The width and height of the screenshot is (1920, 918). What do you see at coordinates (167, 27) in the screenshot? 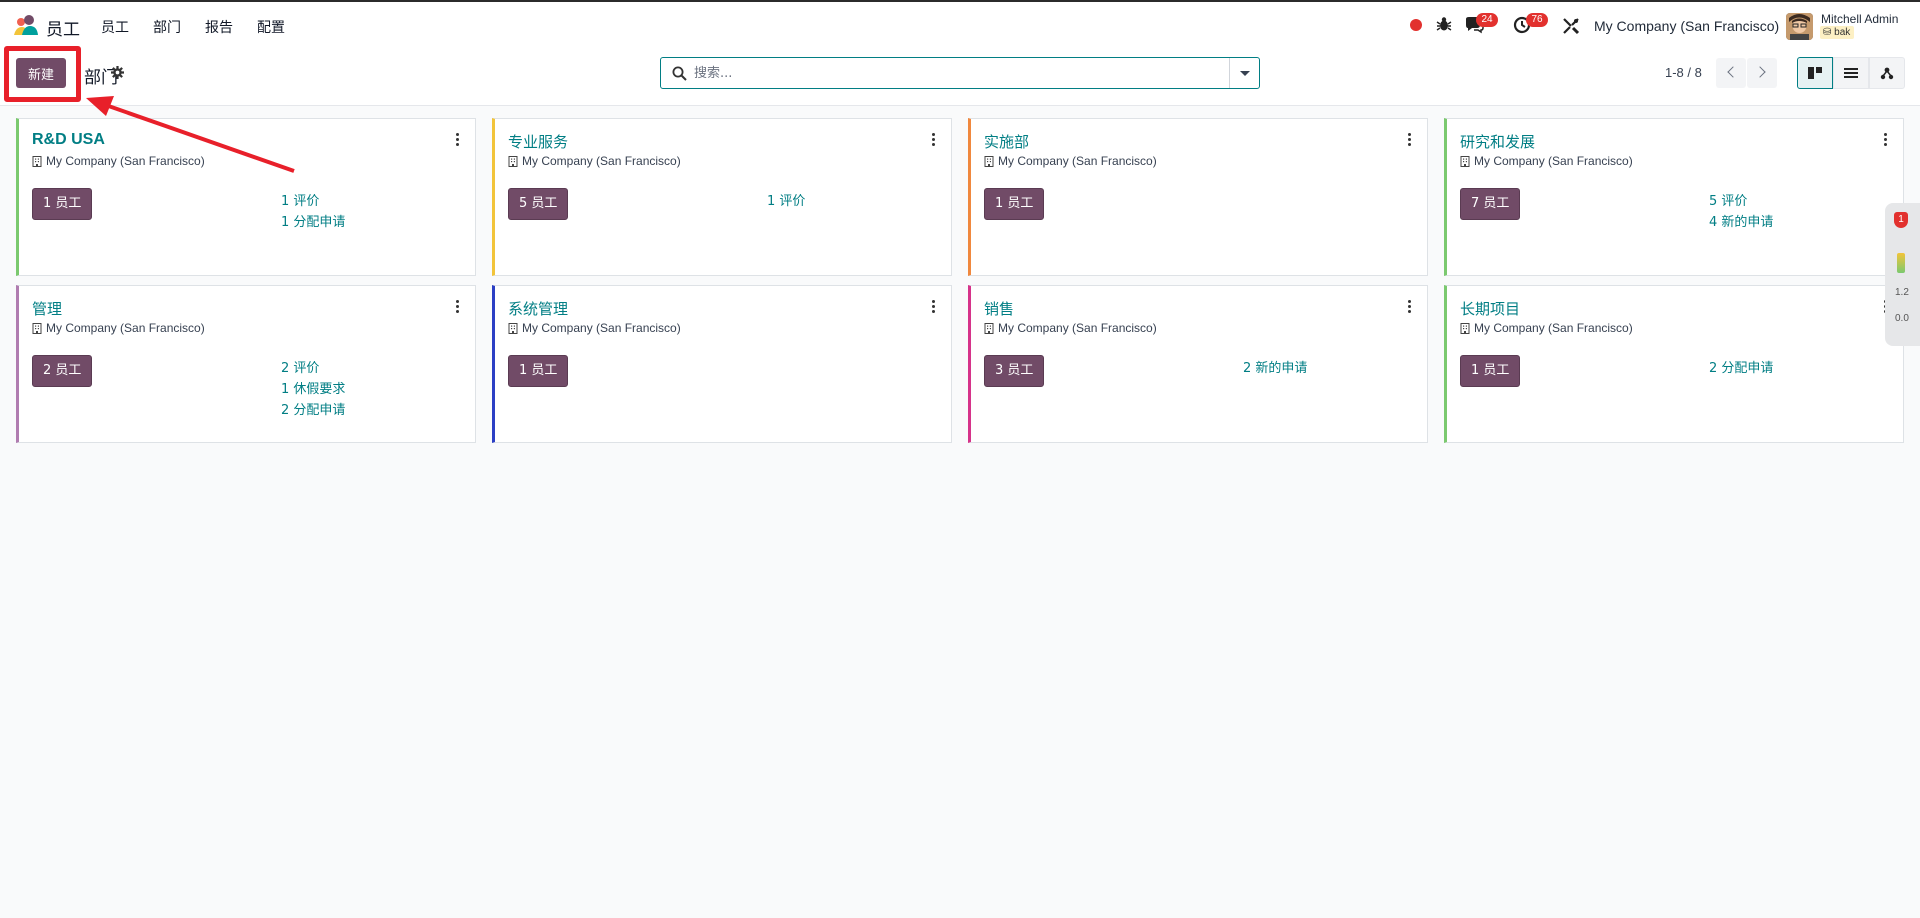
I see `menu-departments: 部门` at bounding box center [167, 27].